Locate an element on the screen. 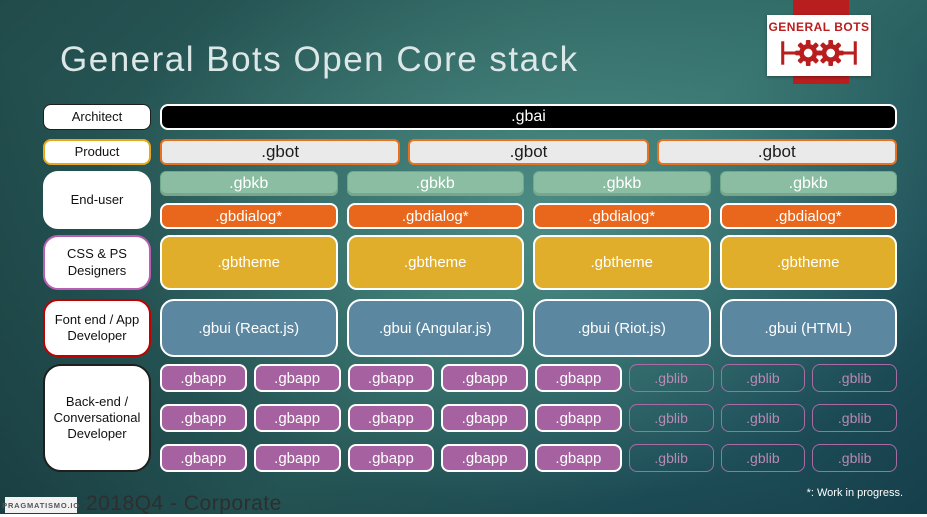 The width and height of the screenshot is (927, 517). role-label-frontend-app-developer: Font end / App Developer is located at coordinates (97, 328).